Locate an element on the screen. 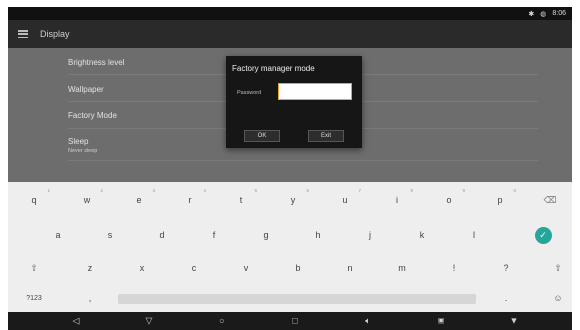 This screenshot has width=580, height=330. setting-sleep: Sleep Never sleep is located at coordinates (82, 145).